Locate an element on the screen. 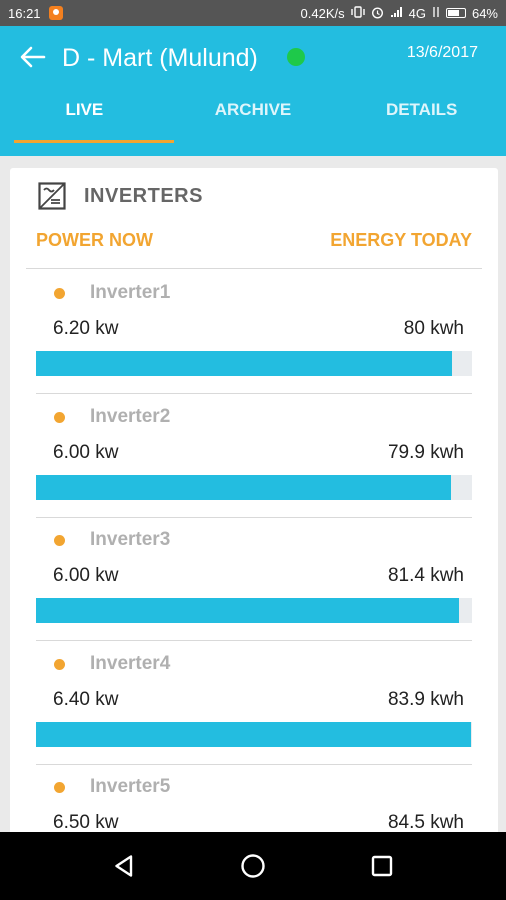  network-speed: 0.42K/s is located at coordinates (322, 13).